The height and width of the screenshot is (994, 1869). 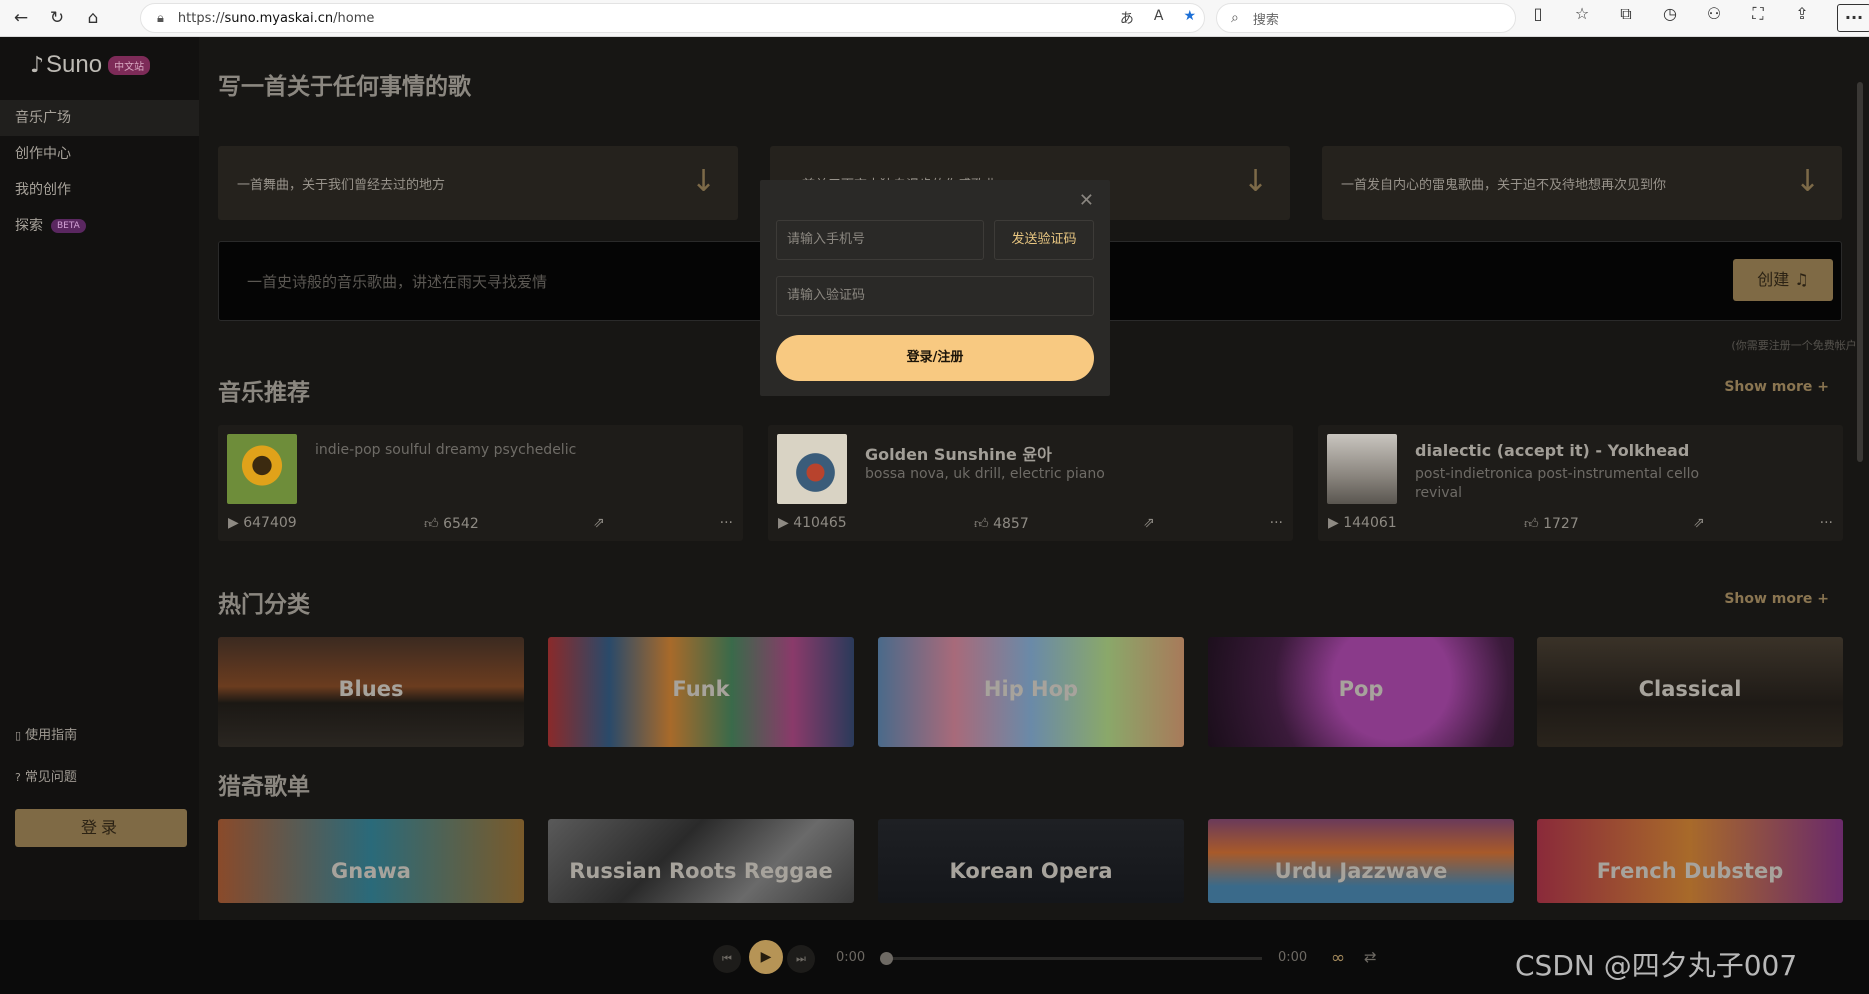 I want to click on share-icon: ⇪, so click(x=1802, y=18).